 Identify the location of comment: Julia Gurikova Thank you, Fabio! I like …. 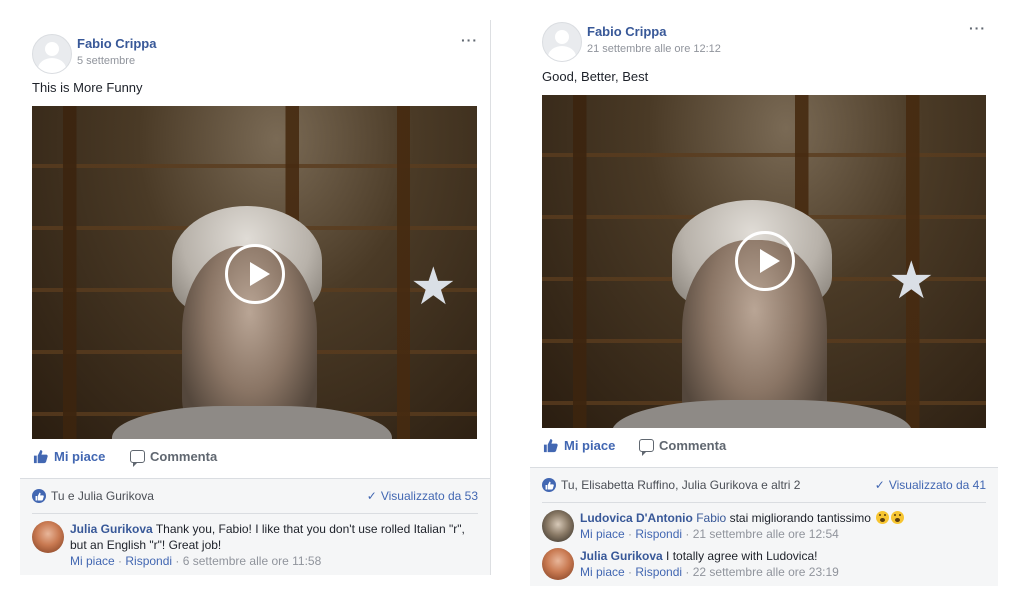
(255, 547).